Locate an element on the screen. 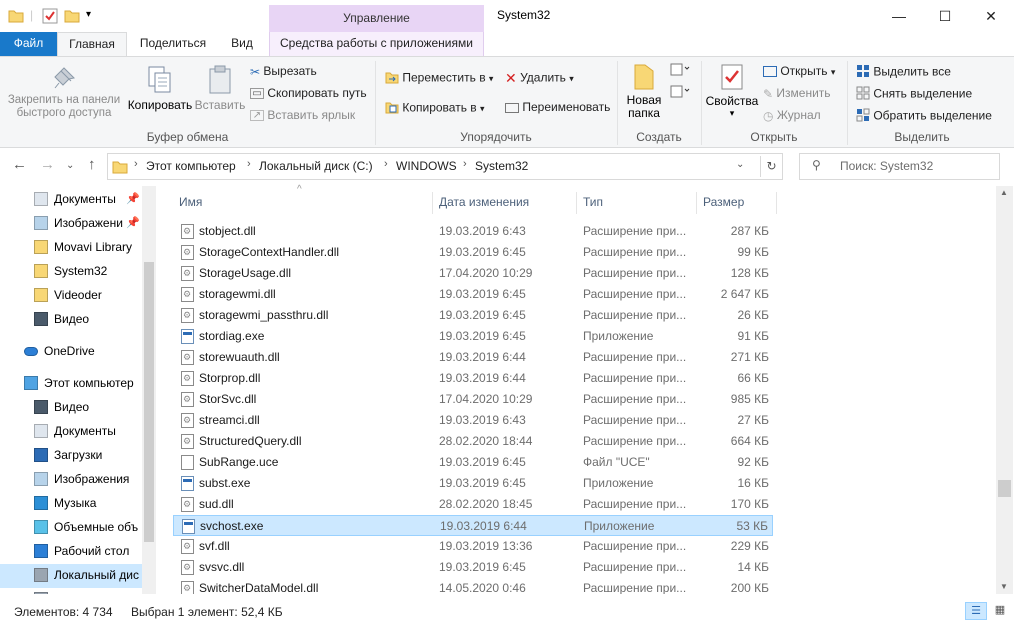 This screenshot has height=624, width=1014. group-new-label: Создать is located at coordinates (659, 137).